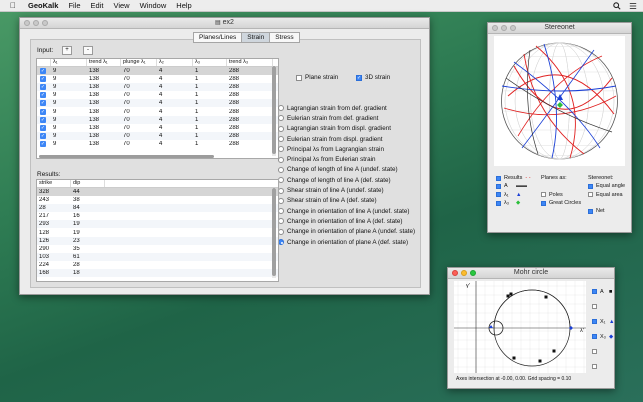 This screenshot has width=643, height=402. Describe the element at coordinates (274, 111) in the screenshot. I see `input-vertical-scrollbar` at that location.